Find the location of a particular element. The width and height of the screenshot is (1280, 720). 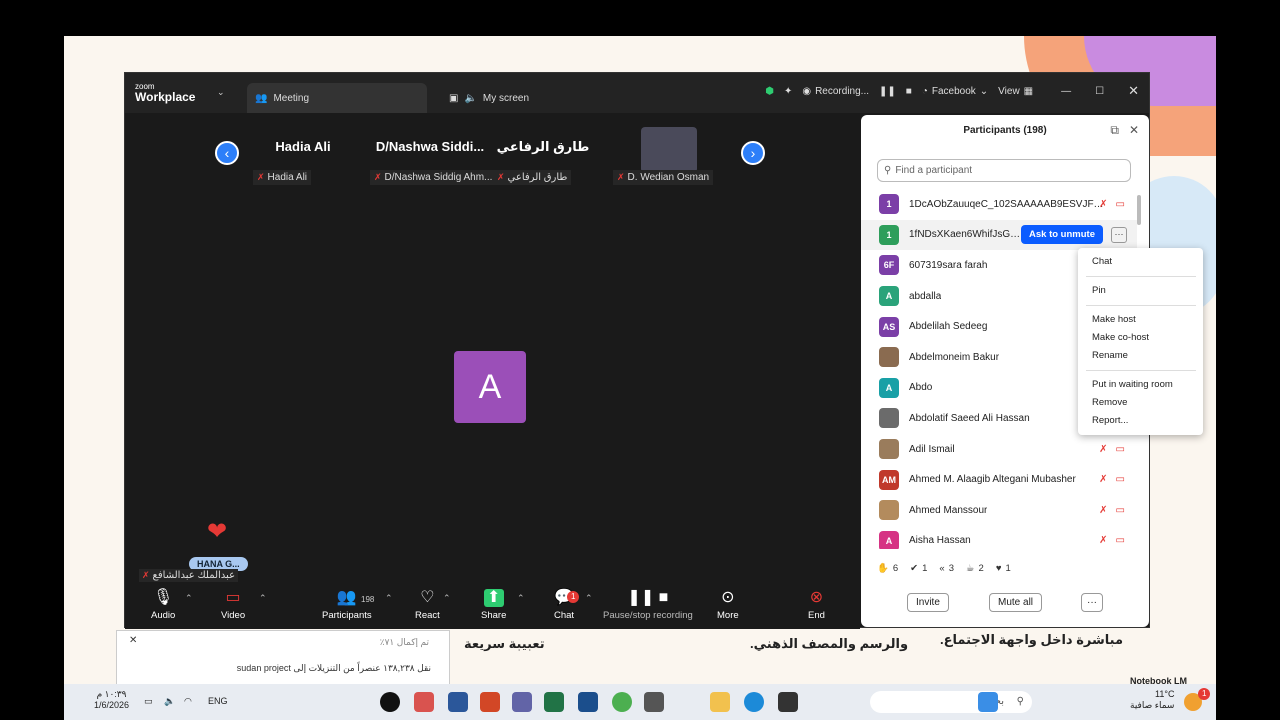

video-tile: ✗ D. Wedian Osman is located at coordinates (663, 152).